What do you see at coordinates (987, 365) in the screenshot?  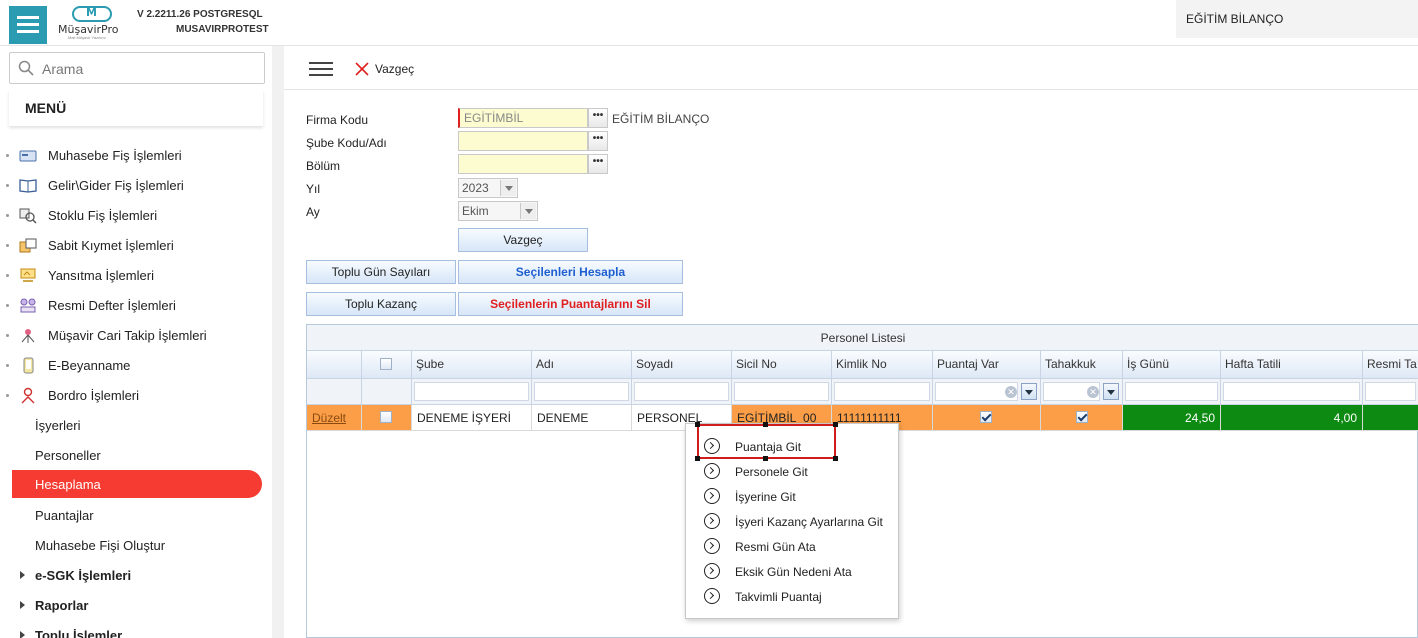 I see `grid-header-puantaj-var: Puantaj Var` at bounding box center [987, 365].